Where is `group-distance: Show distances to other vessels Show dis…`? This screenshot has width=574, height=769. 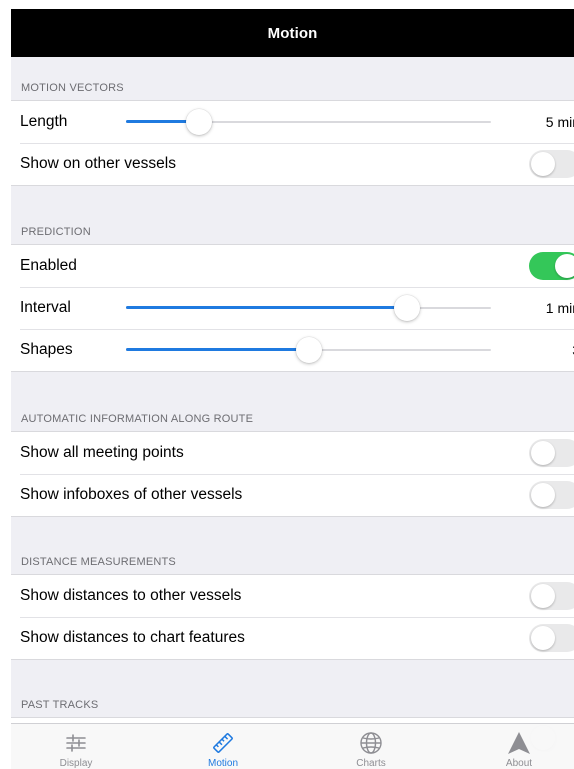
group-distance: Show distances to other vessels Show dis… is located at coordinates (292, 617).